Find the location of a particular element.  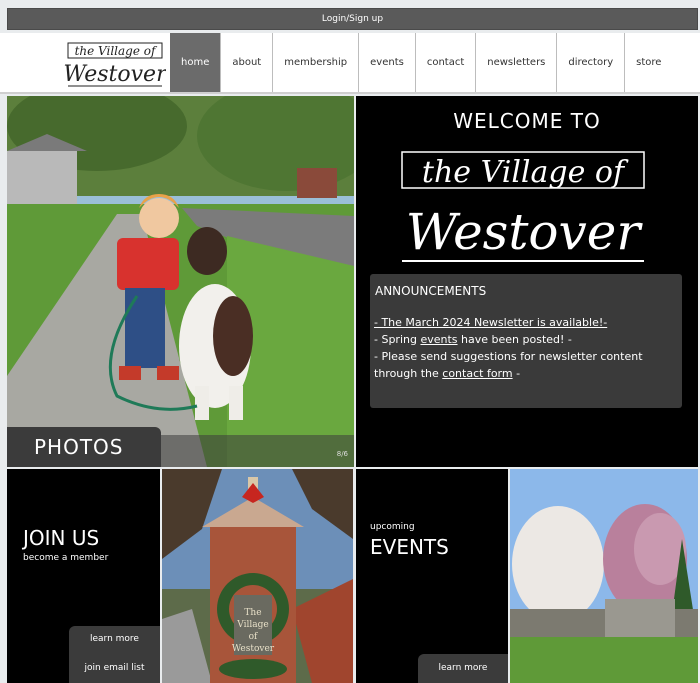

svg-text: of is located at coordinates (253, 637).